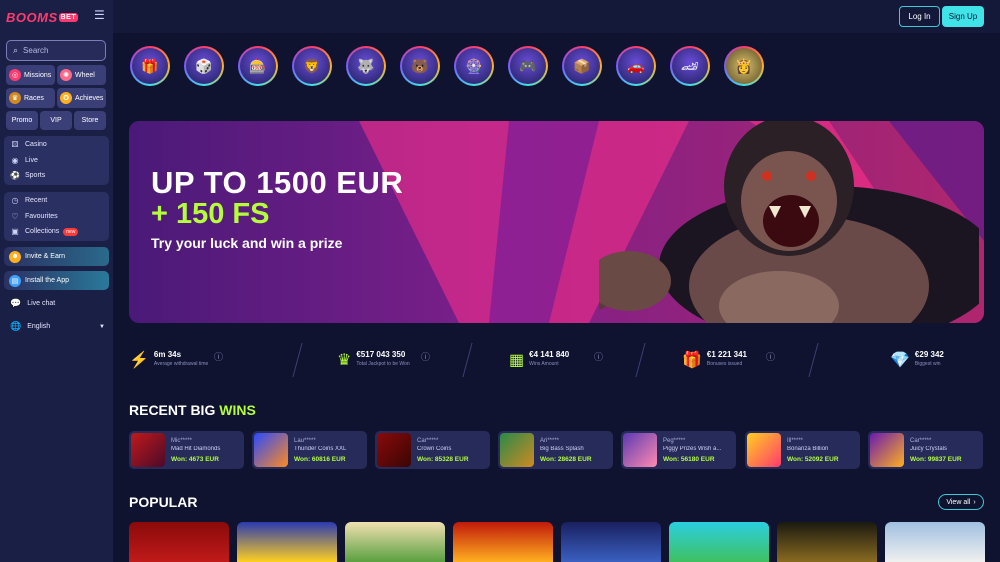  I want to click on win-card: Mic***** Mad Hit Diamonds Won: 4673 EUR, so click(186, 450).